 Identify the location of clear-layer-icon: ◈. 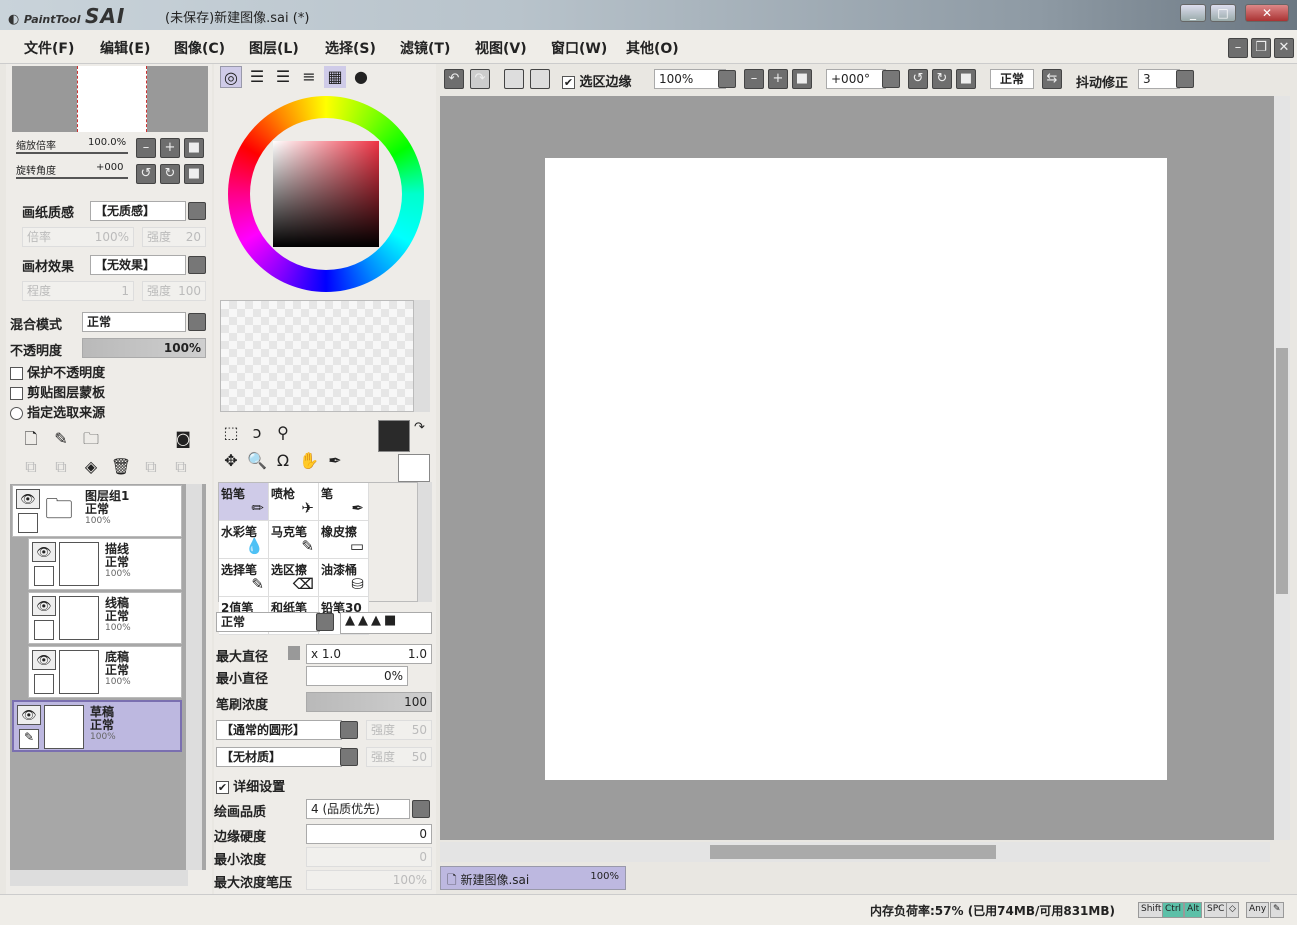
(91, 467).